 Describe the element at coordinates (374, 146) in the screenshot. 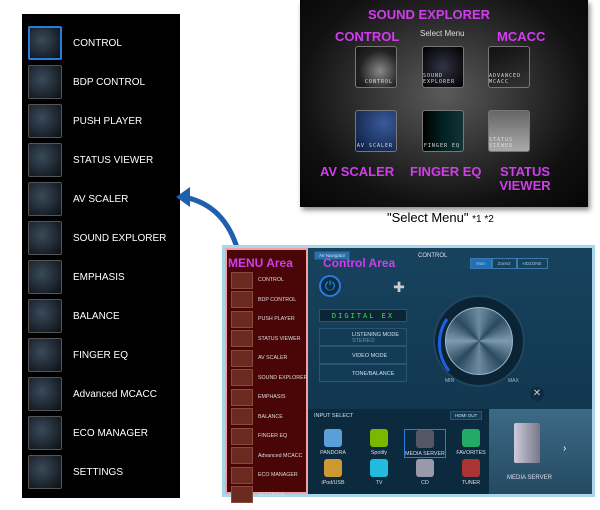

I see `tile-tag: AV SCALER` at that location.